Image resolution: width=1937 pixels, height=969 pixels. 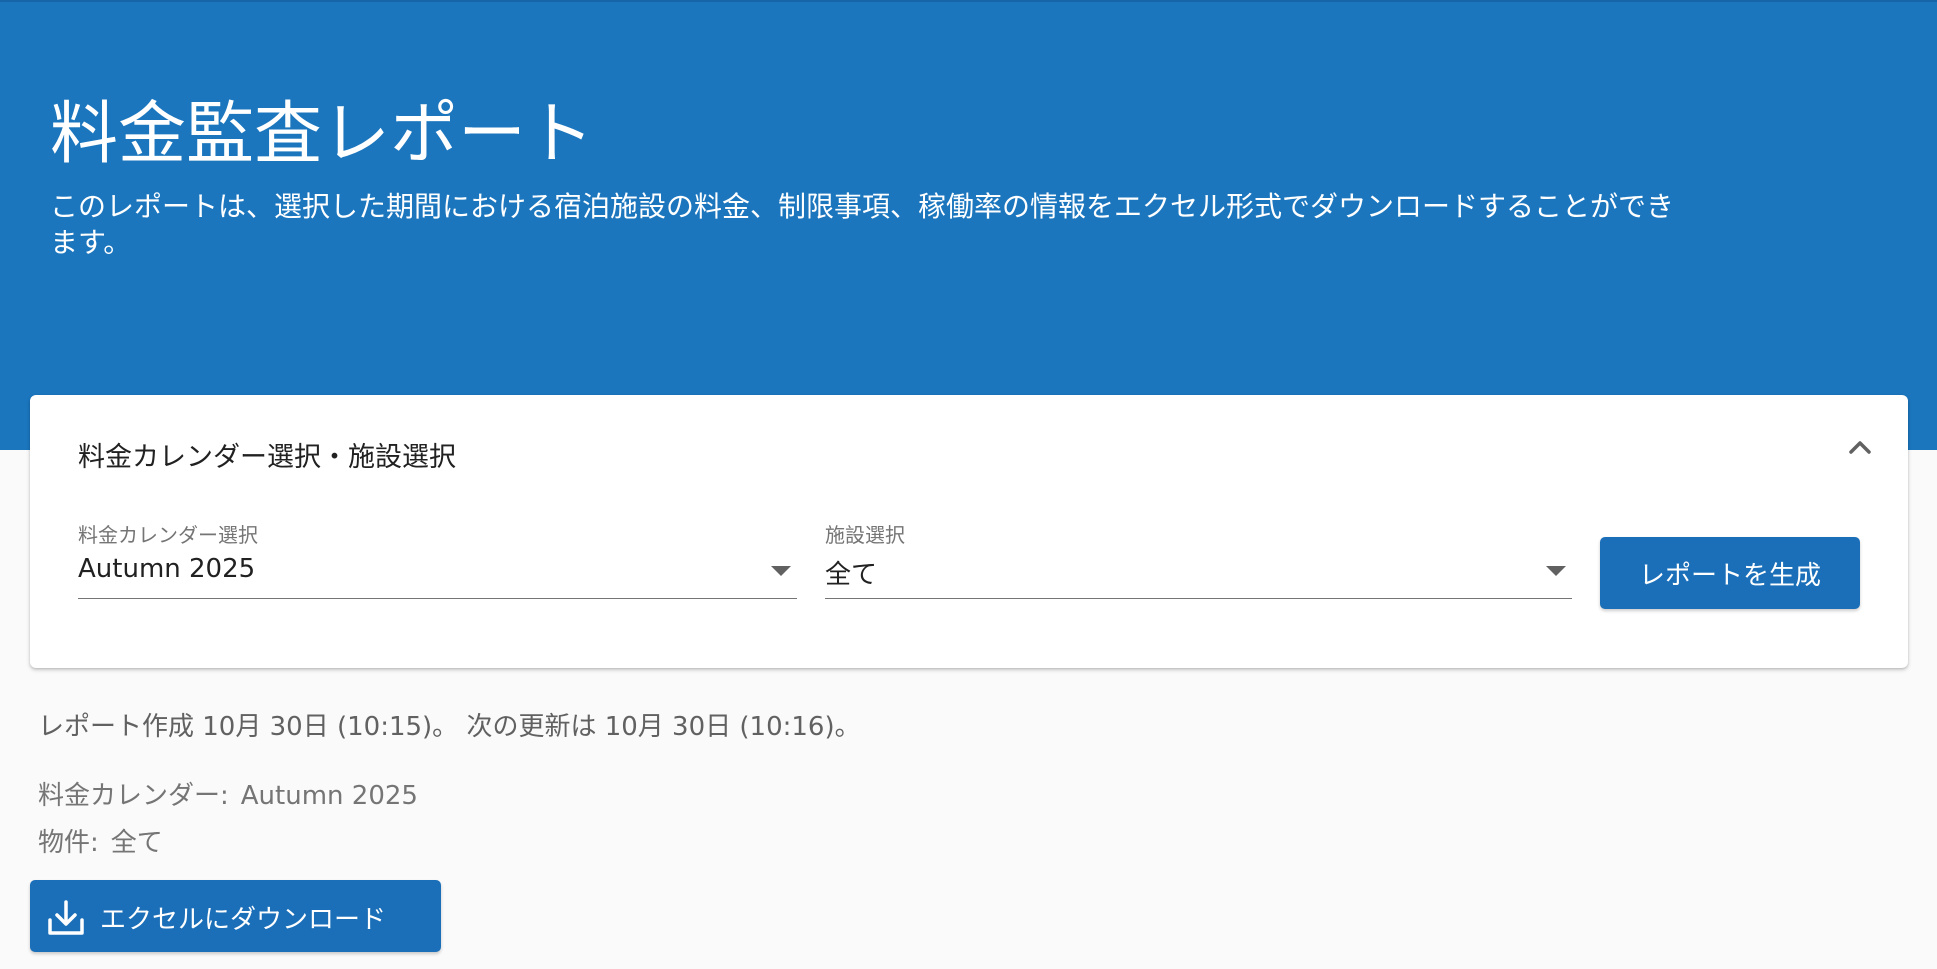 I want to click on calendar-info-label: 料金カレンダー:, so click(x=133, y=796).